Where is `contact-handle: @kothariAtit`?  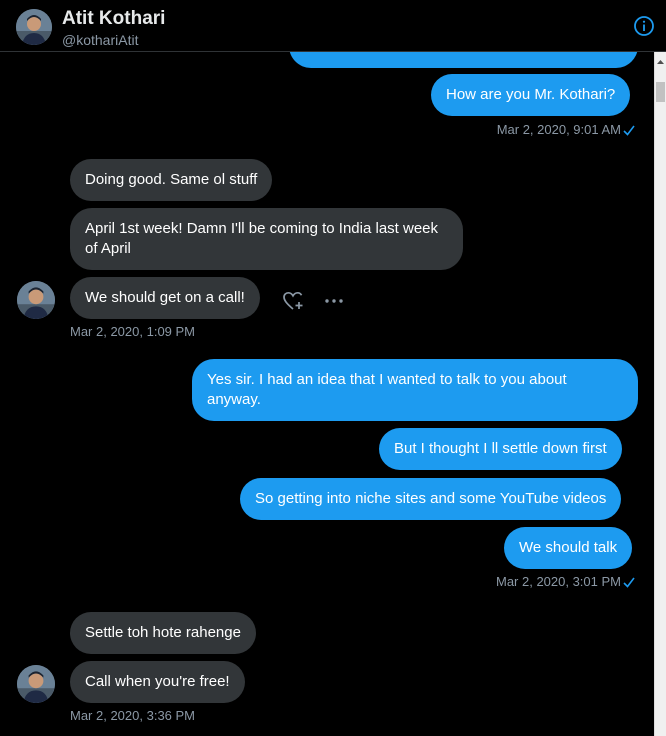
contact-handle: @kothariAtit is located at coordinates (100, 40).